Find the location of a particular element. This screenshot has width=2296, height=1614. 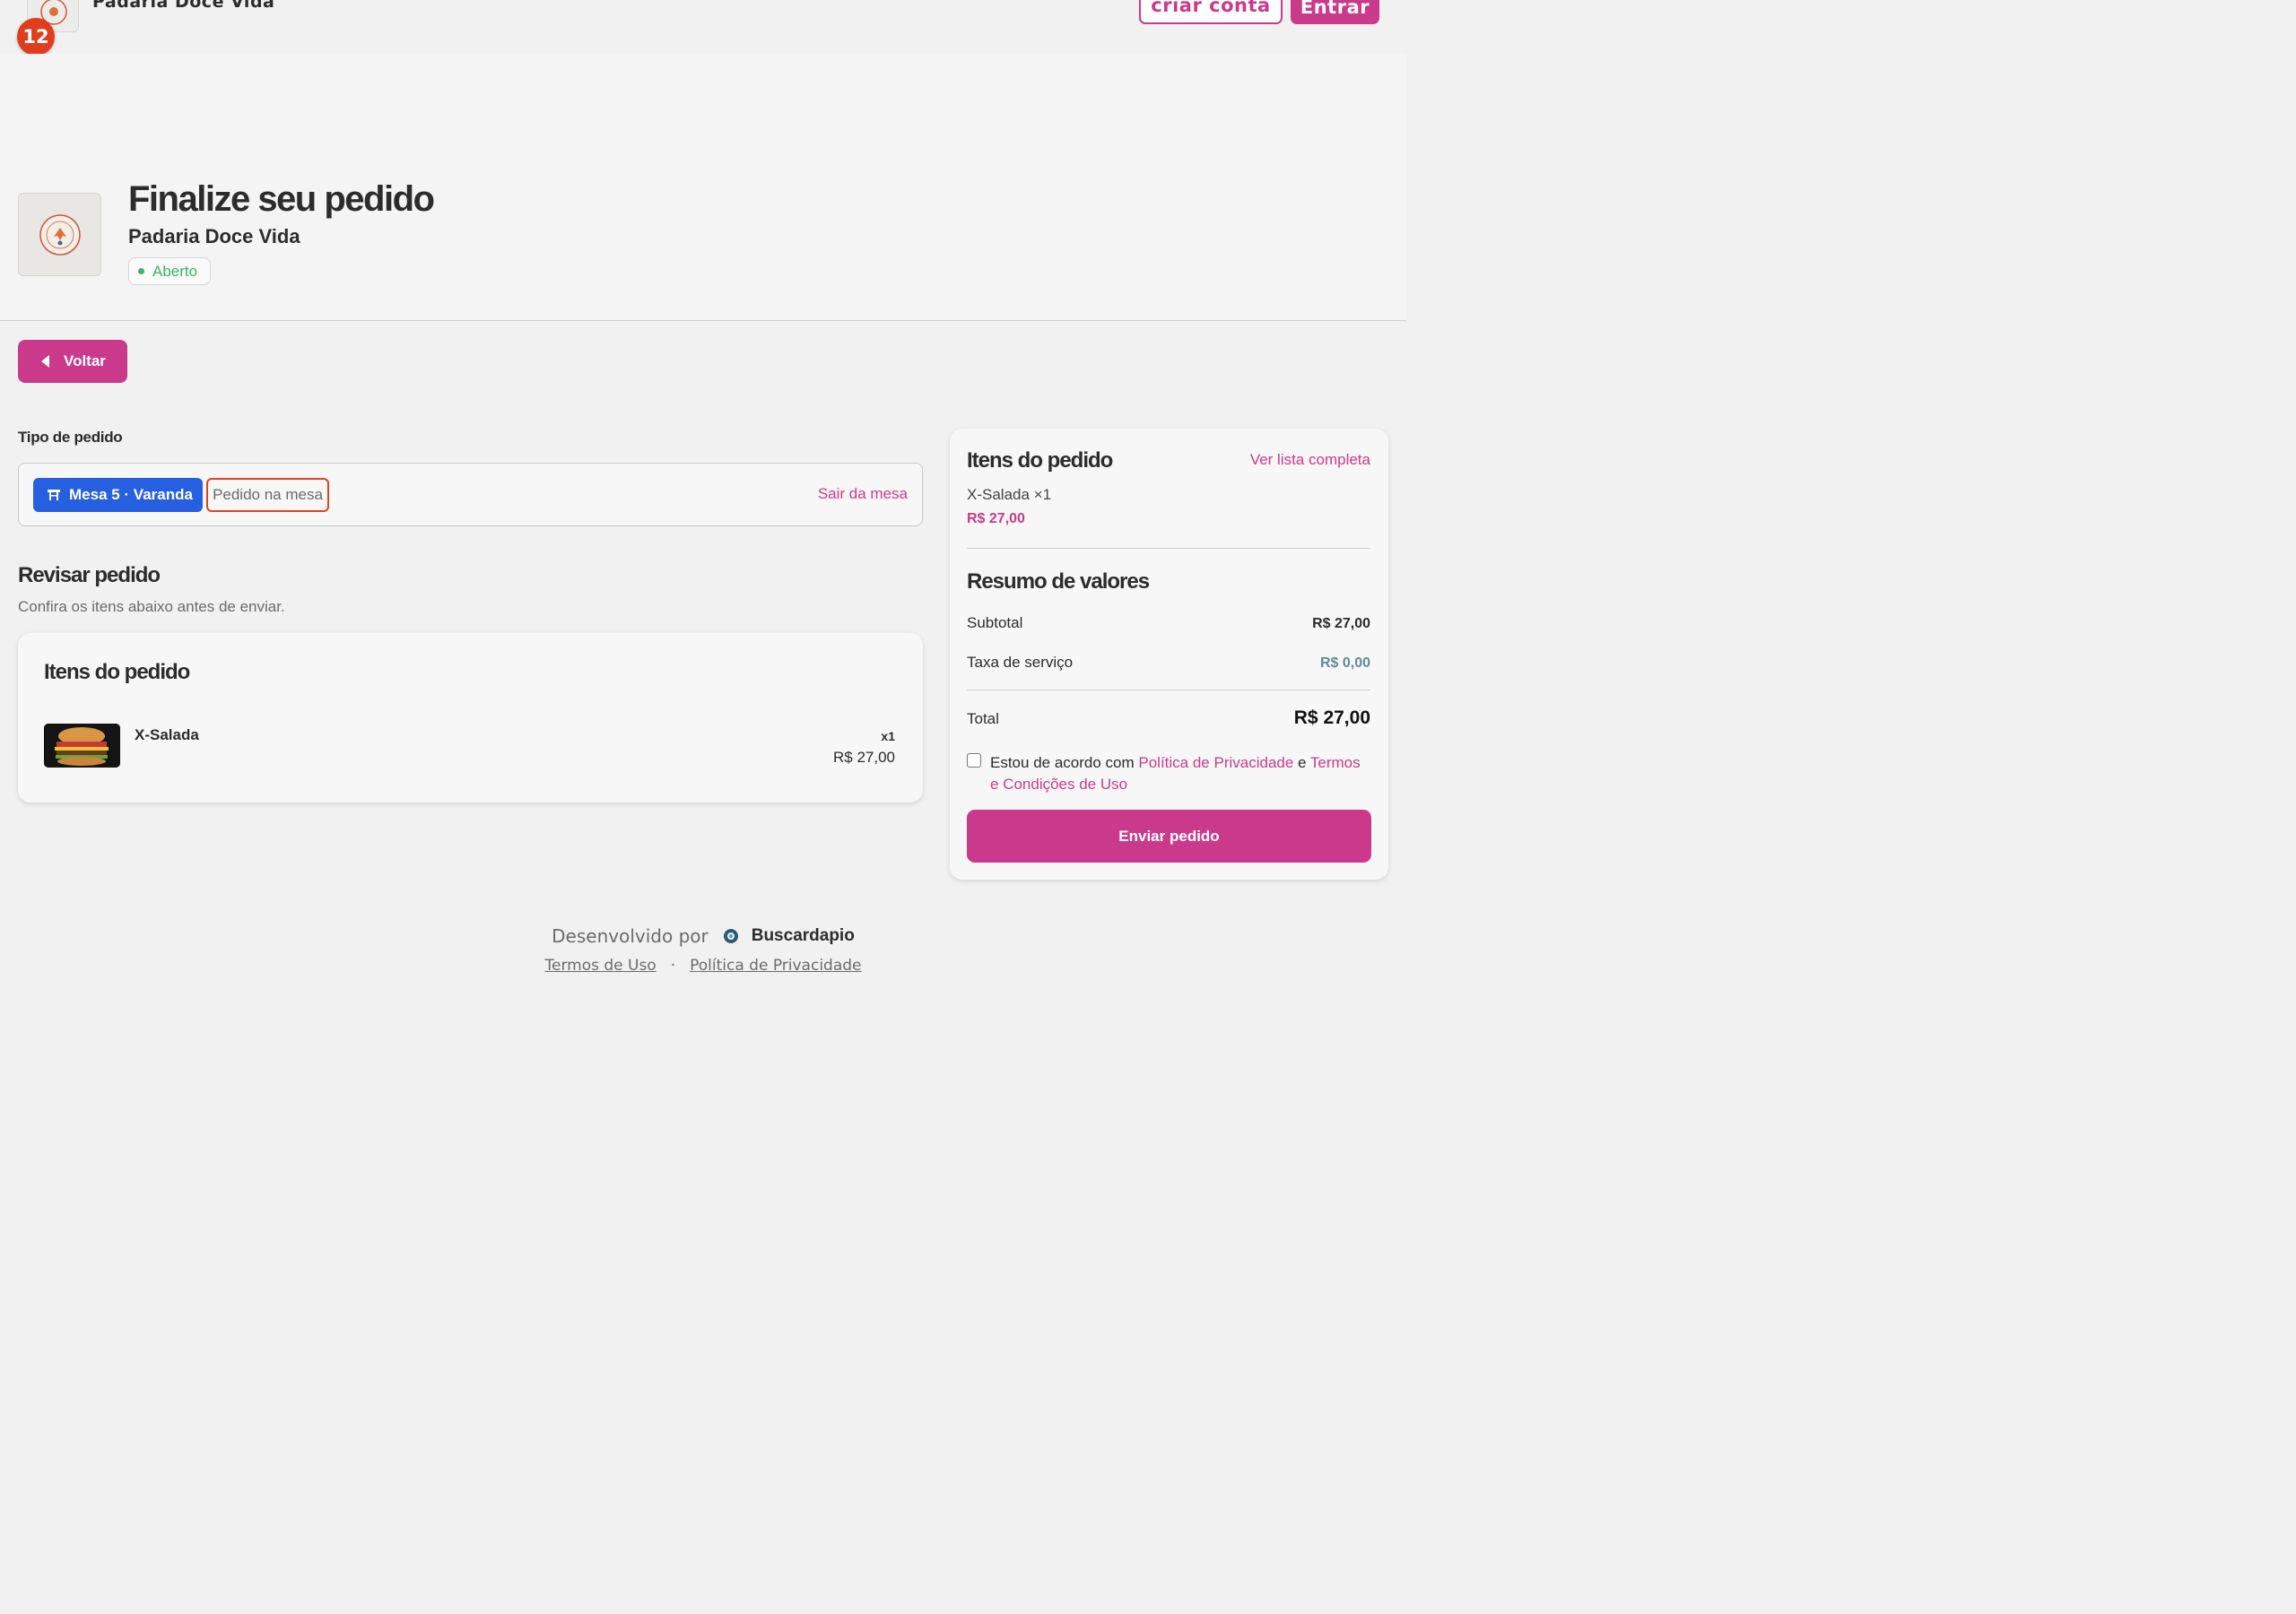

login-button: Entrar is located at coordinates (1335, 12).